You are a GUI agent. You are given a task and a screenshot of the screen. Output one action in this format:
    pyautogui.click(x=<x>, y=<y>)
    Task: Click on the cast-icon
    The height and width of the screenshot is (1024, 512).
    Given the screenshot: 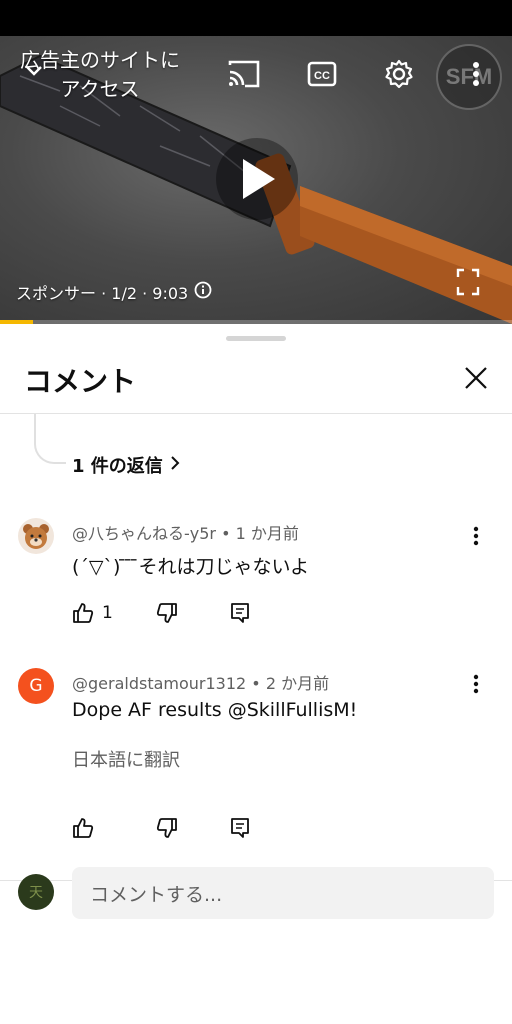 What is the action you would take?
    pyautogui.click(x=244, y=74)
    